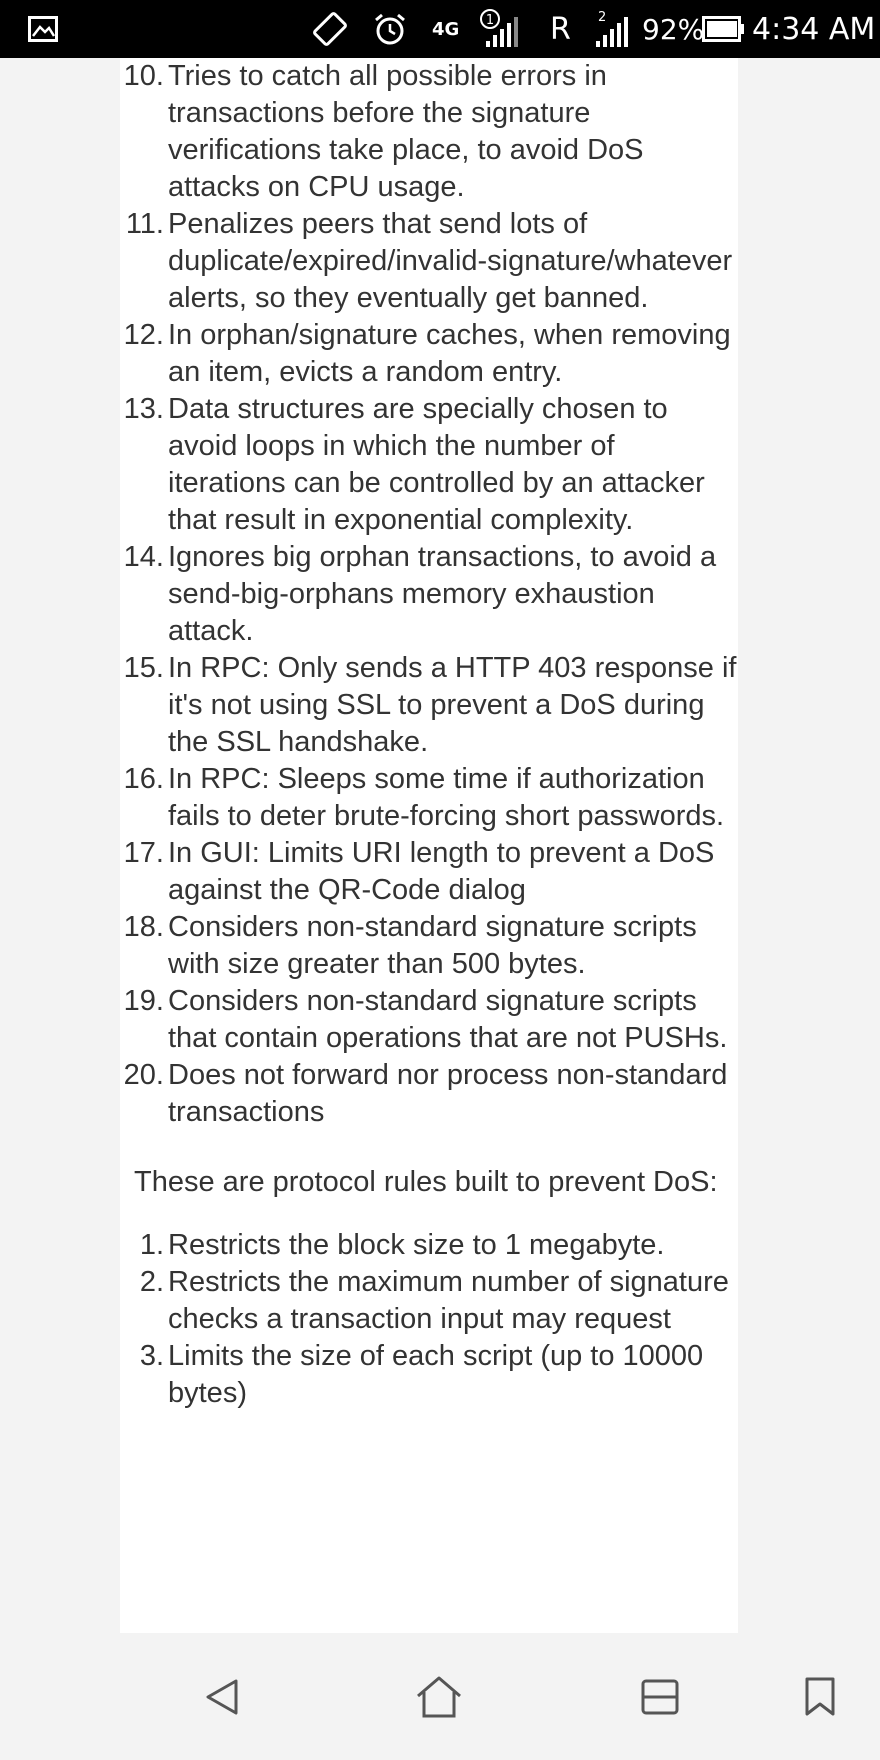  Describe the element at coordinates (490, 20) in the screenshot. I see `svg-text: 1` at that location.